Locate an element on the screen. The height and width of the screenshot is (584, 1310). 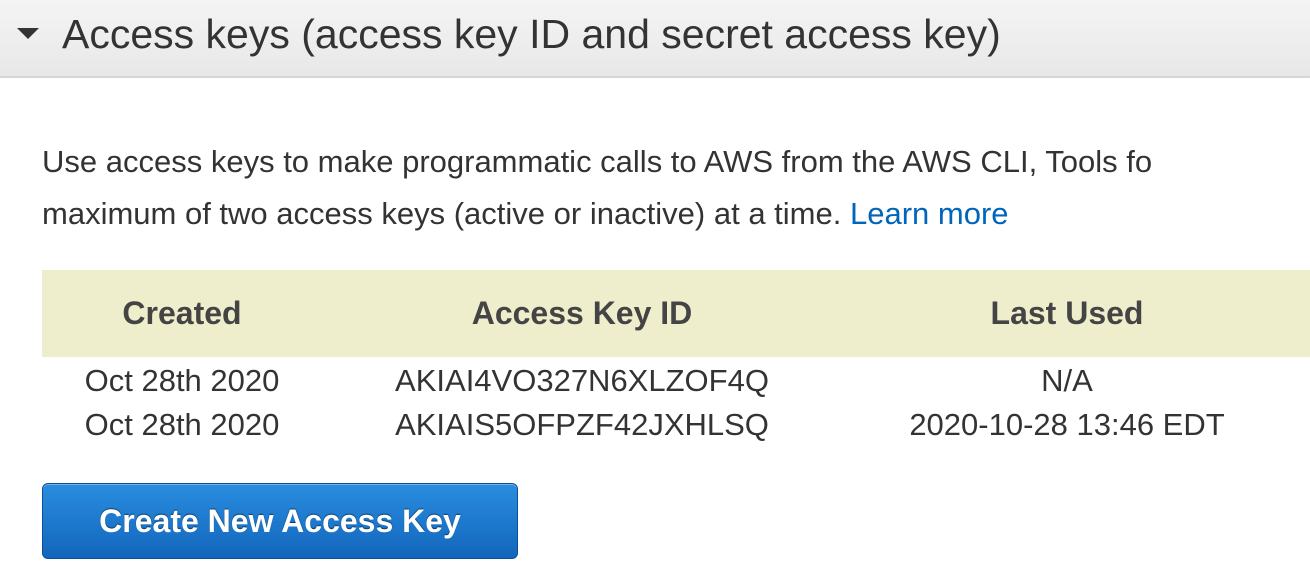
cell-last-used: N/A is located at coordinates (1067, 380).